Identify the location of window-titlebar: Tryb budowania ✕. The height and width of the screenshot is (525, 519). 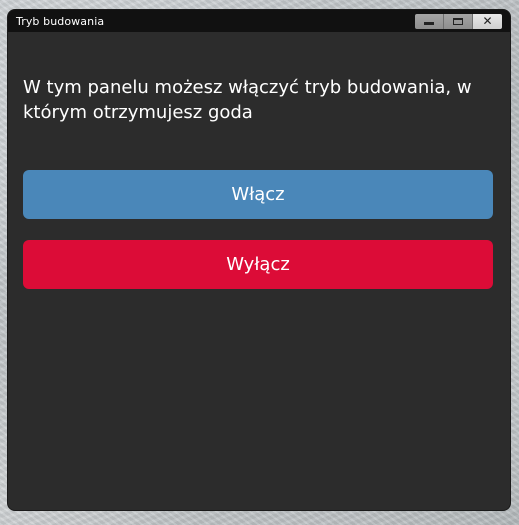
(259, 21).